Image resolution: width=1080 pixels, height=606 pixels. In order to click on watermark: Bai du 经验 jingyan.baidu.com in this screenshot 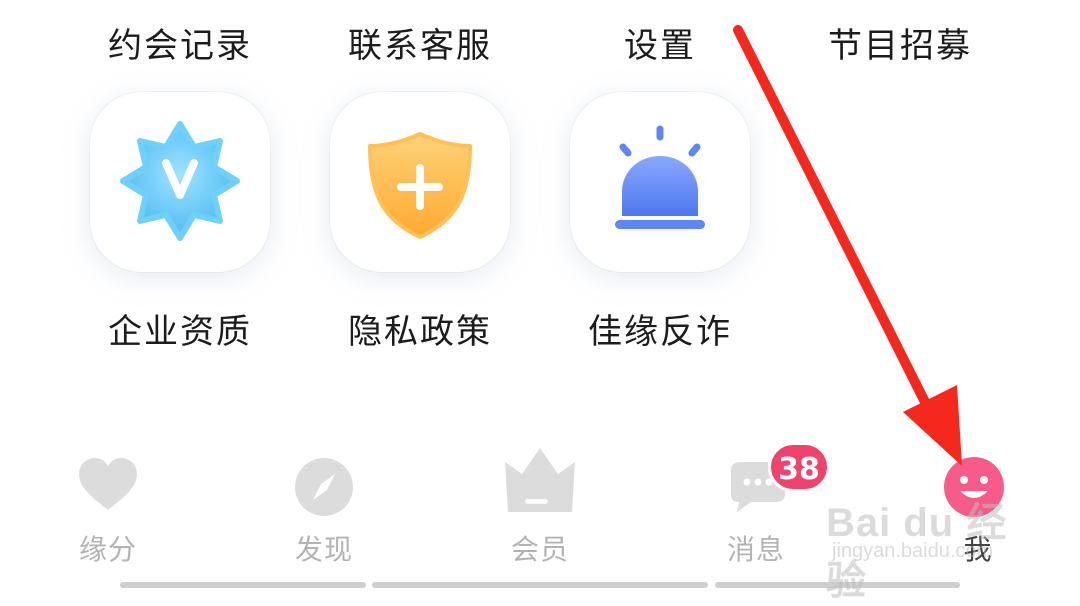, I will do `click(926, 546)`.